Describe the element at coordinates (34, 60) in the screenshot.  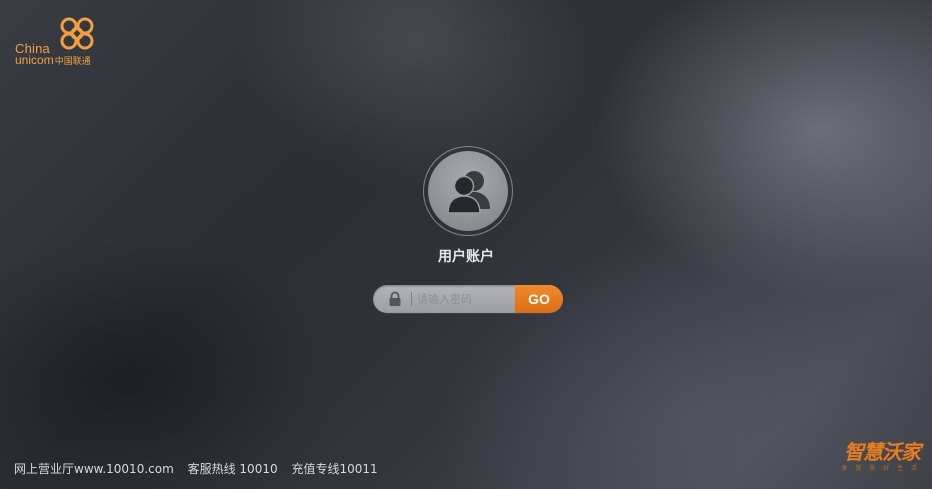
I see `logo-text-unicom-en: unicom` at that location.